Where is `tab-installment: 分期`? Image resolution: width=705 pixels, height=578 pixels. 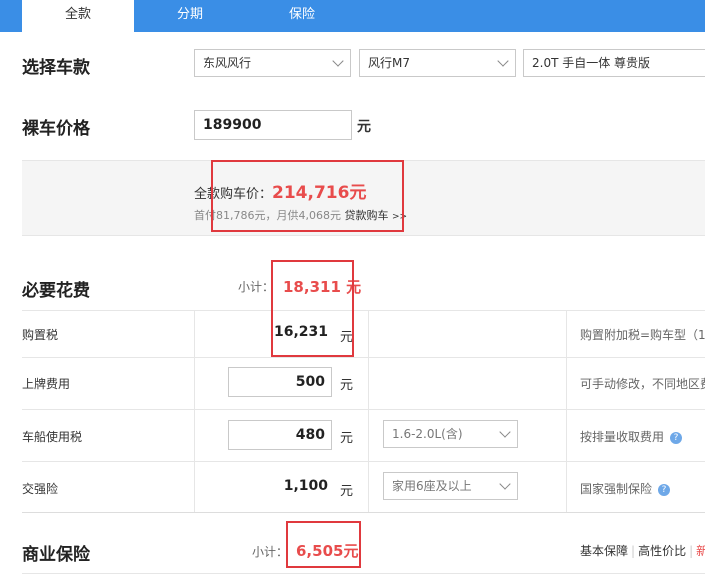 tab-installment: 分期 is located at coordinates (190, 16).